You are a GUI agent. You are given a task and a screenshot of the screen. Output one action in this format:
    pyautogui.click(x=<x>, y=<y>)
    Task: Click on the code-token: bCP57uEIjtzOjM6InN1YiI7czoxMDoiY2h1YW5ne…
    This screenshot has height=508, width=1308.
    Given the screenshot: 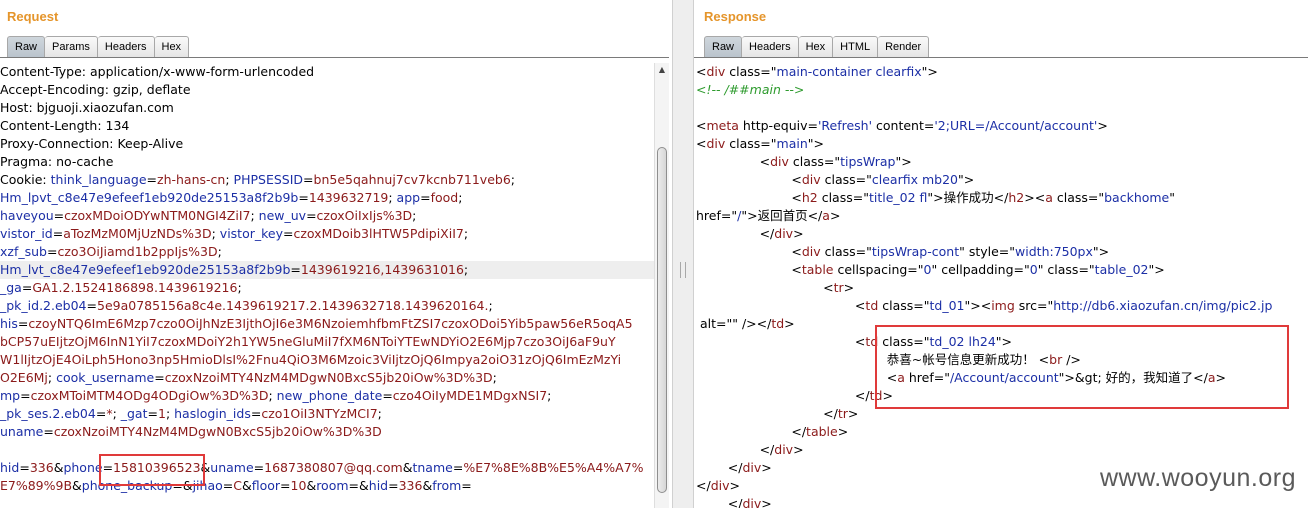 What is the action you would take?
    pyautogui.click(x=308, y=341)
    